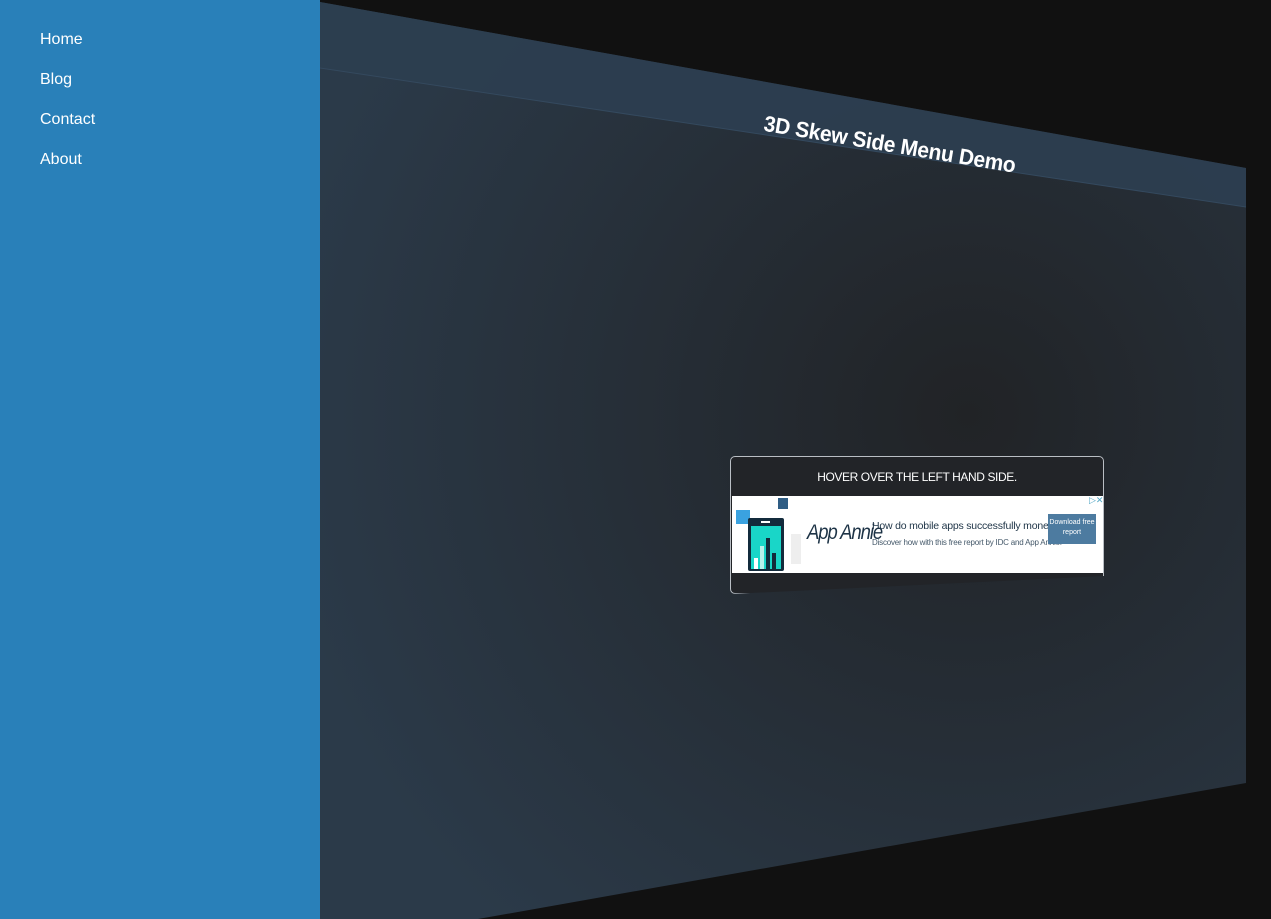  Describe the element at coordinates (1096, 501) in the screenshot. I see `close-icon: ▷✕` at that location.